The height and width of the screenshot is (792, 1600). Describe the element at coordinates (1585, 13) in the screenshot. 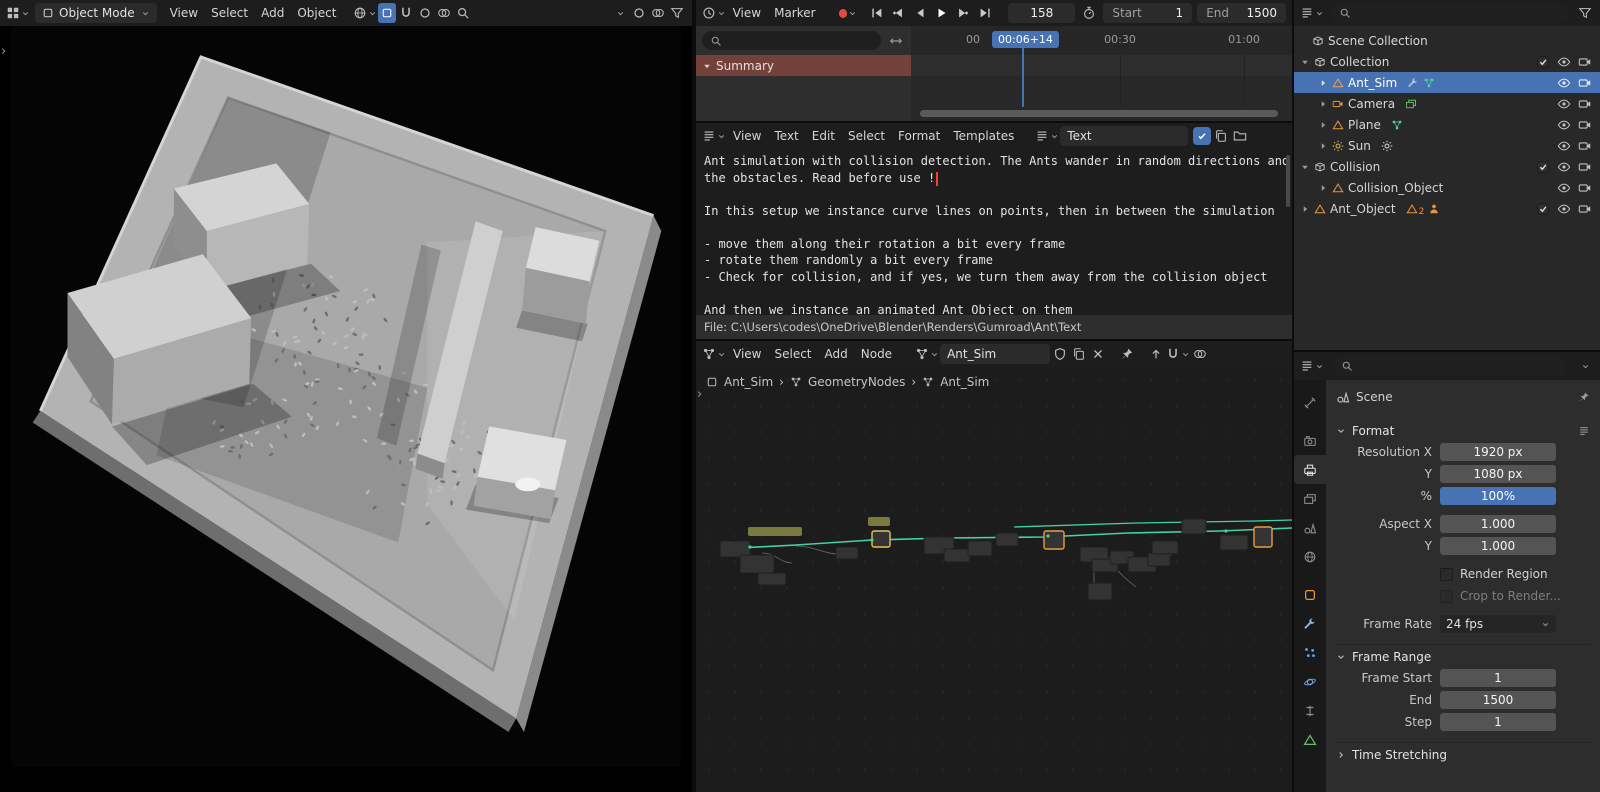

I see `outliner-filter-icon` at that location.